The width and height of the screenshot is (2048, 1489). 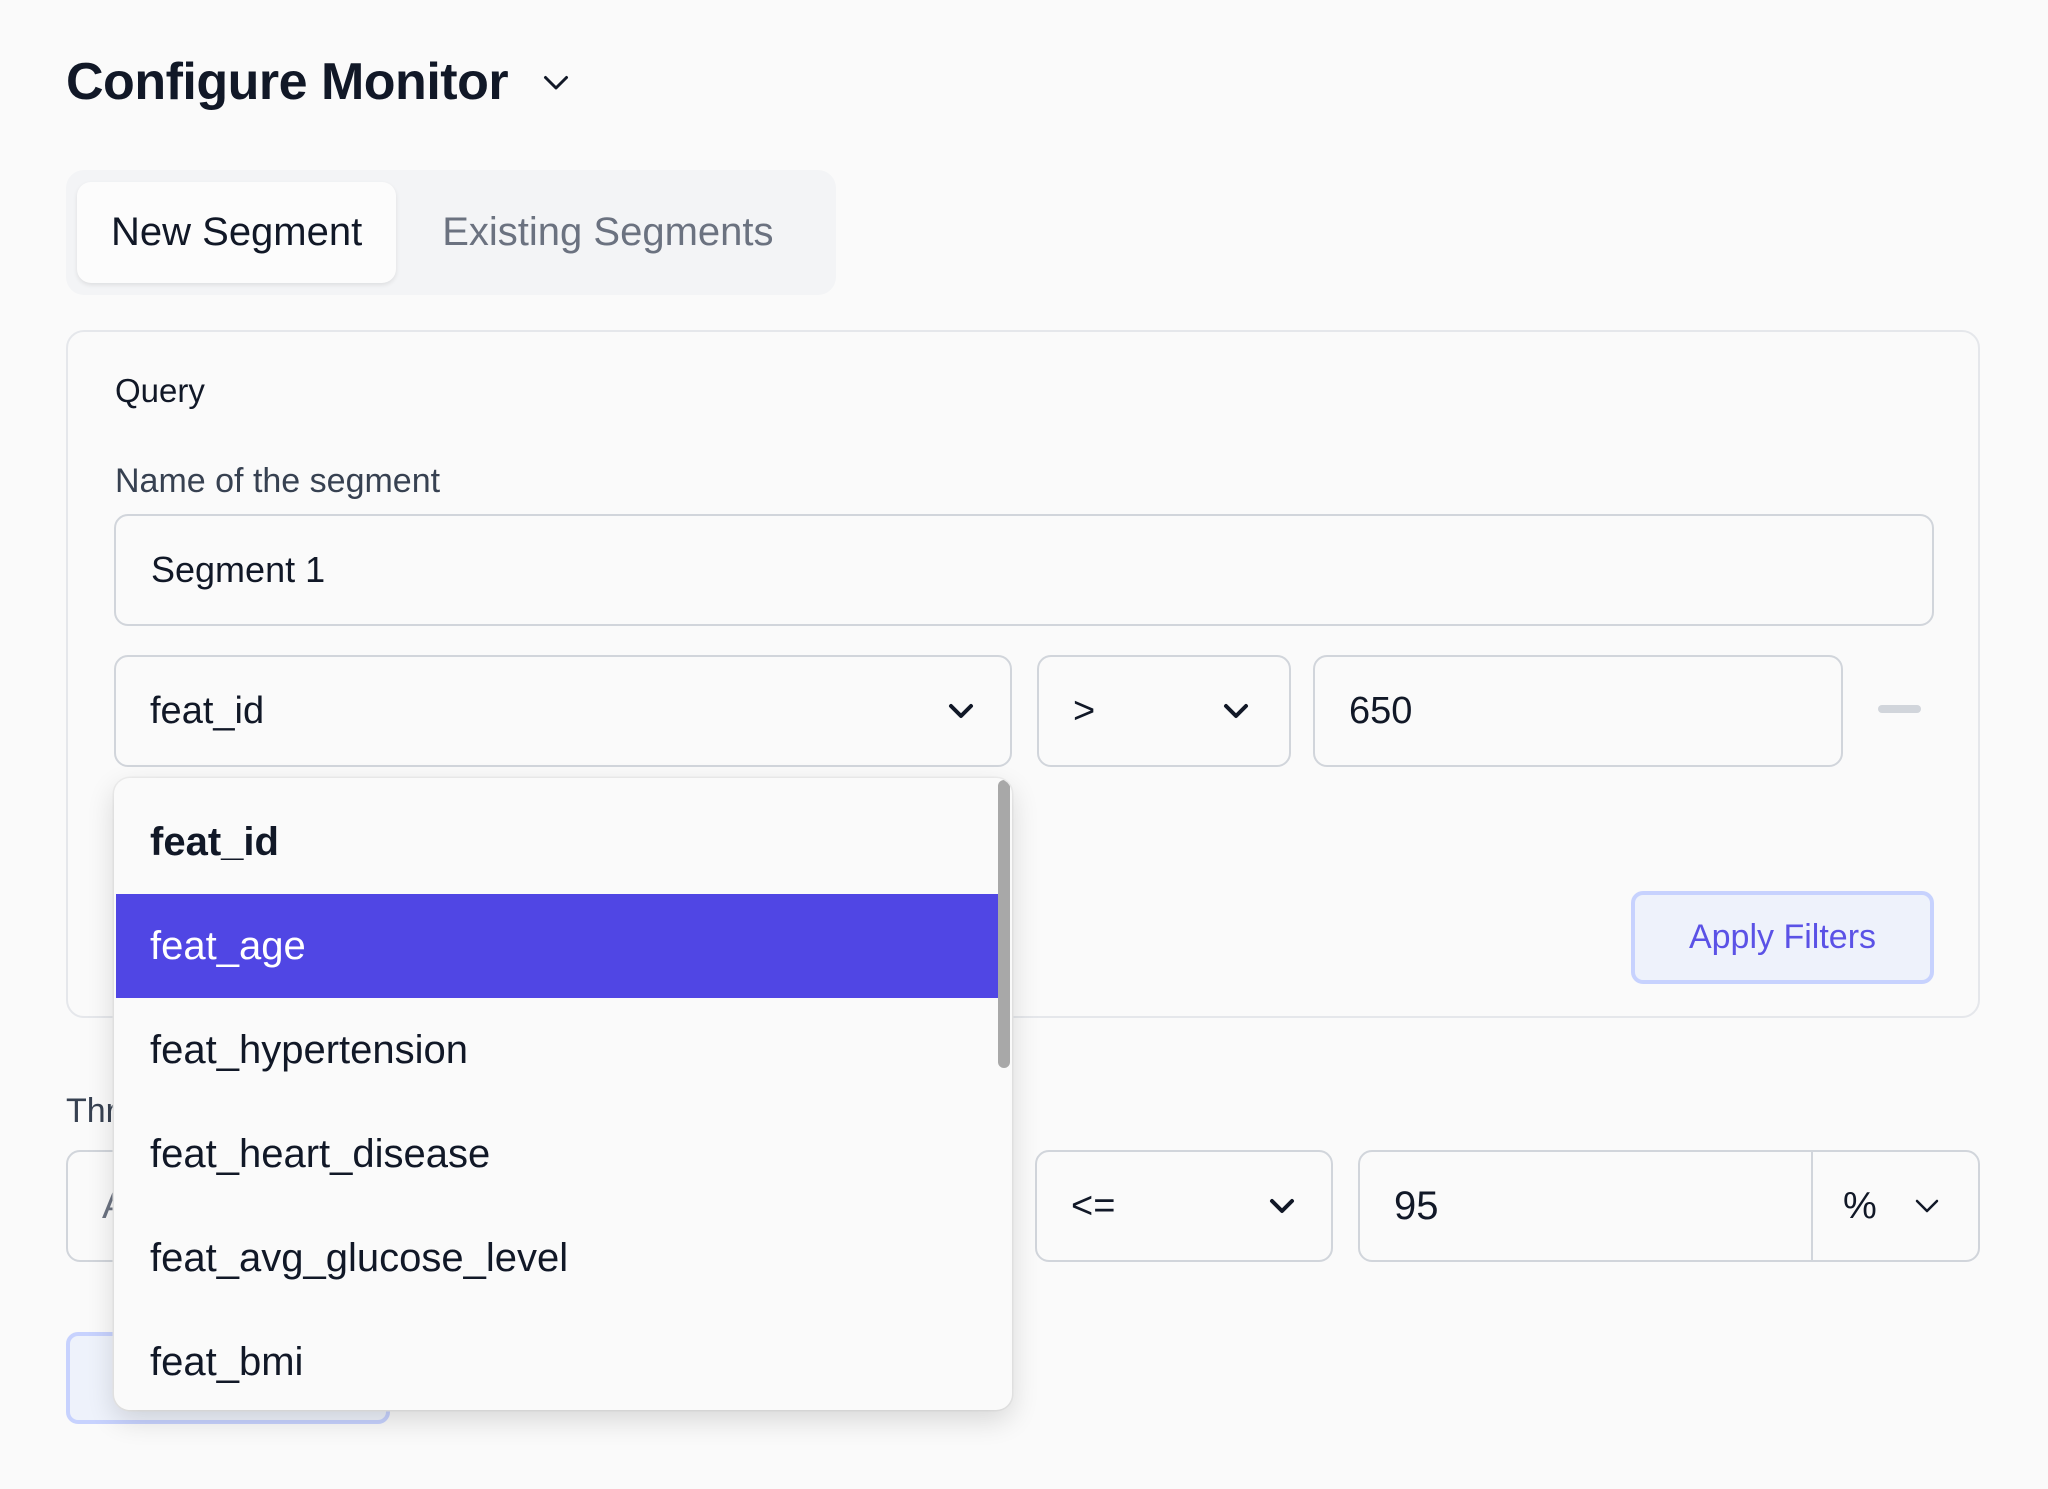 I want to click on operator-select-value: >, so click(x=1084, y=710).